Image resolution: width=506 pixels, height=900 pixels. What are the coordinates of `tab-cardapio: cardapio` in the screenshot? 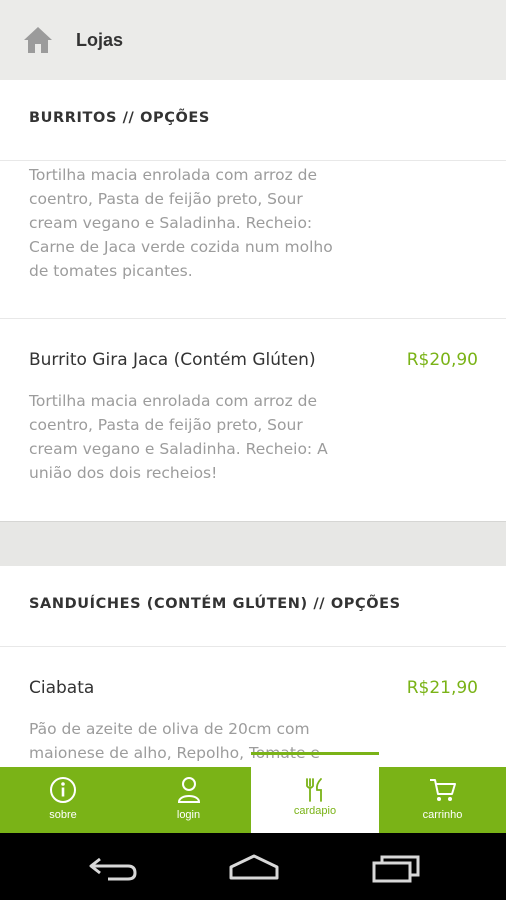 It's located at (315, 800).